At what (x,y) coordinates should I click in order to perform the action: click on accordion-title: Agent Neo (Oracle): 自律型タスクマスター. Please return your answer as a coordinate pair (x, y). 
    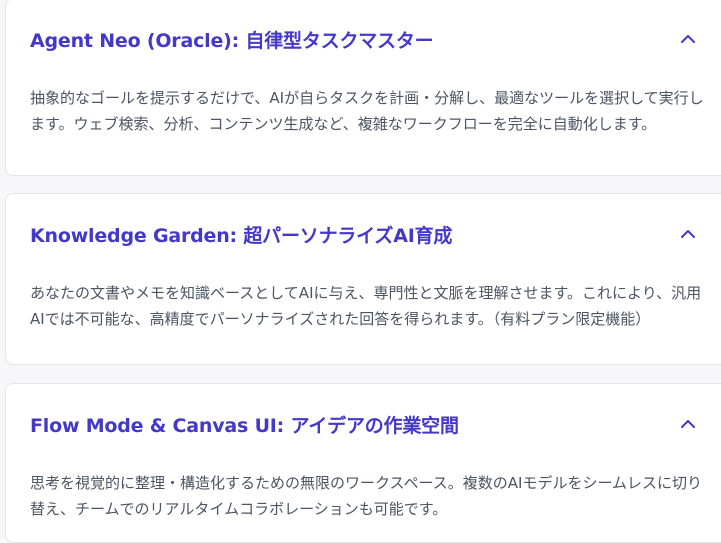
    Looking at the image, I should click on (232, 41).